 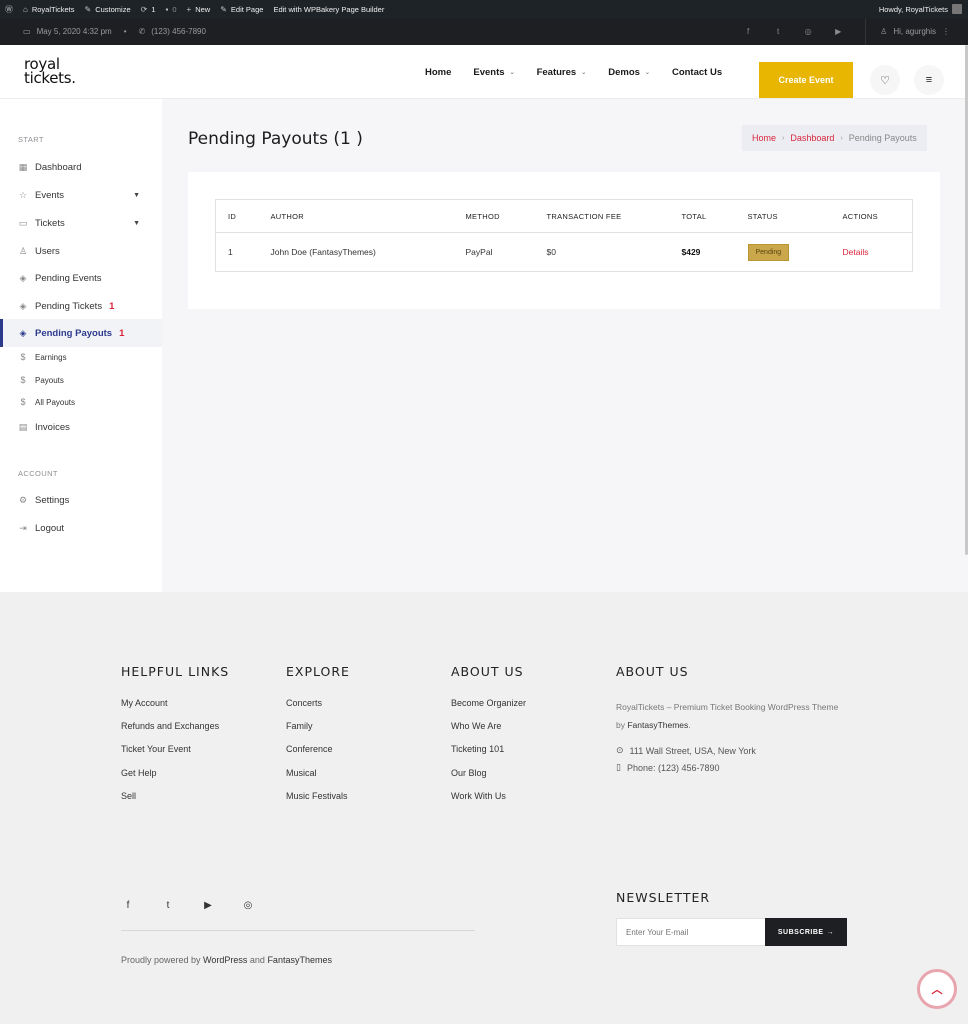 I want to click on nav-events-label: Events, so click(x=489, y=72).